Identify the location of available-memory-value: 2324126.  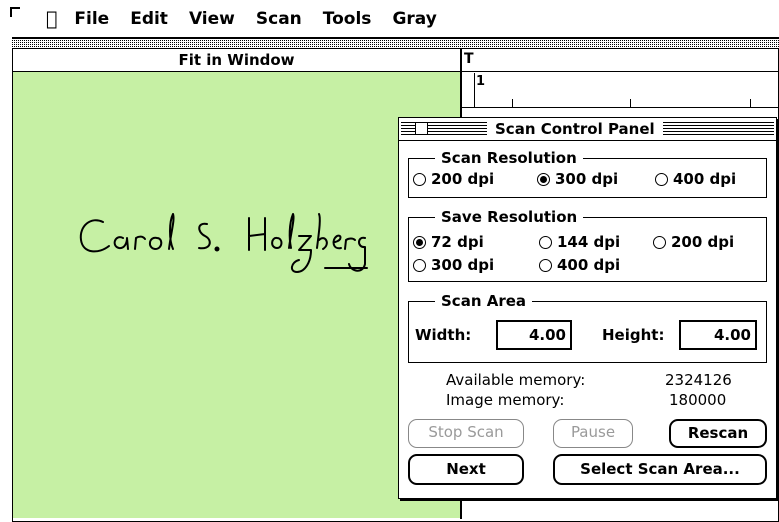
(698, 380).